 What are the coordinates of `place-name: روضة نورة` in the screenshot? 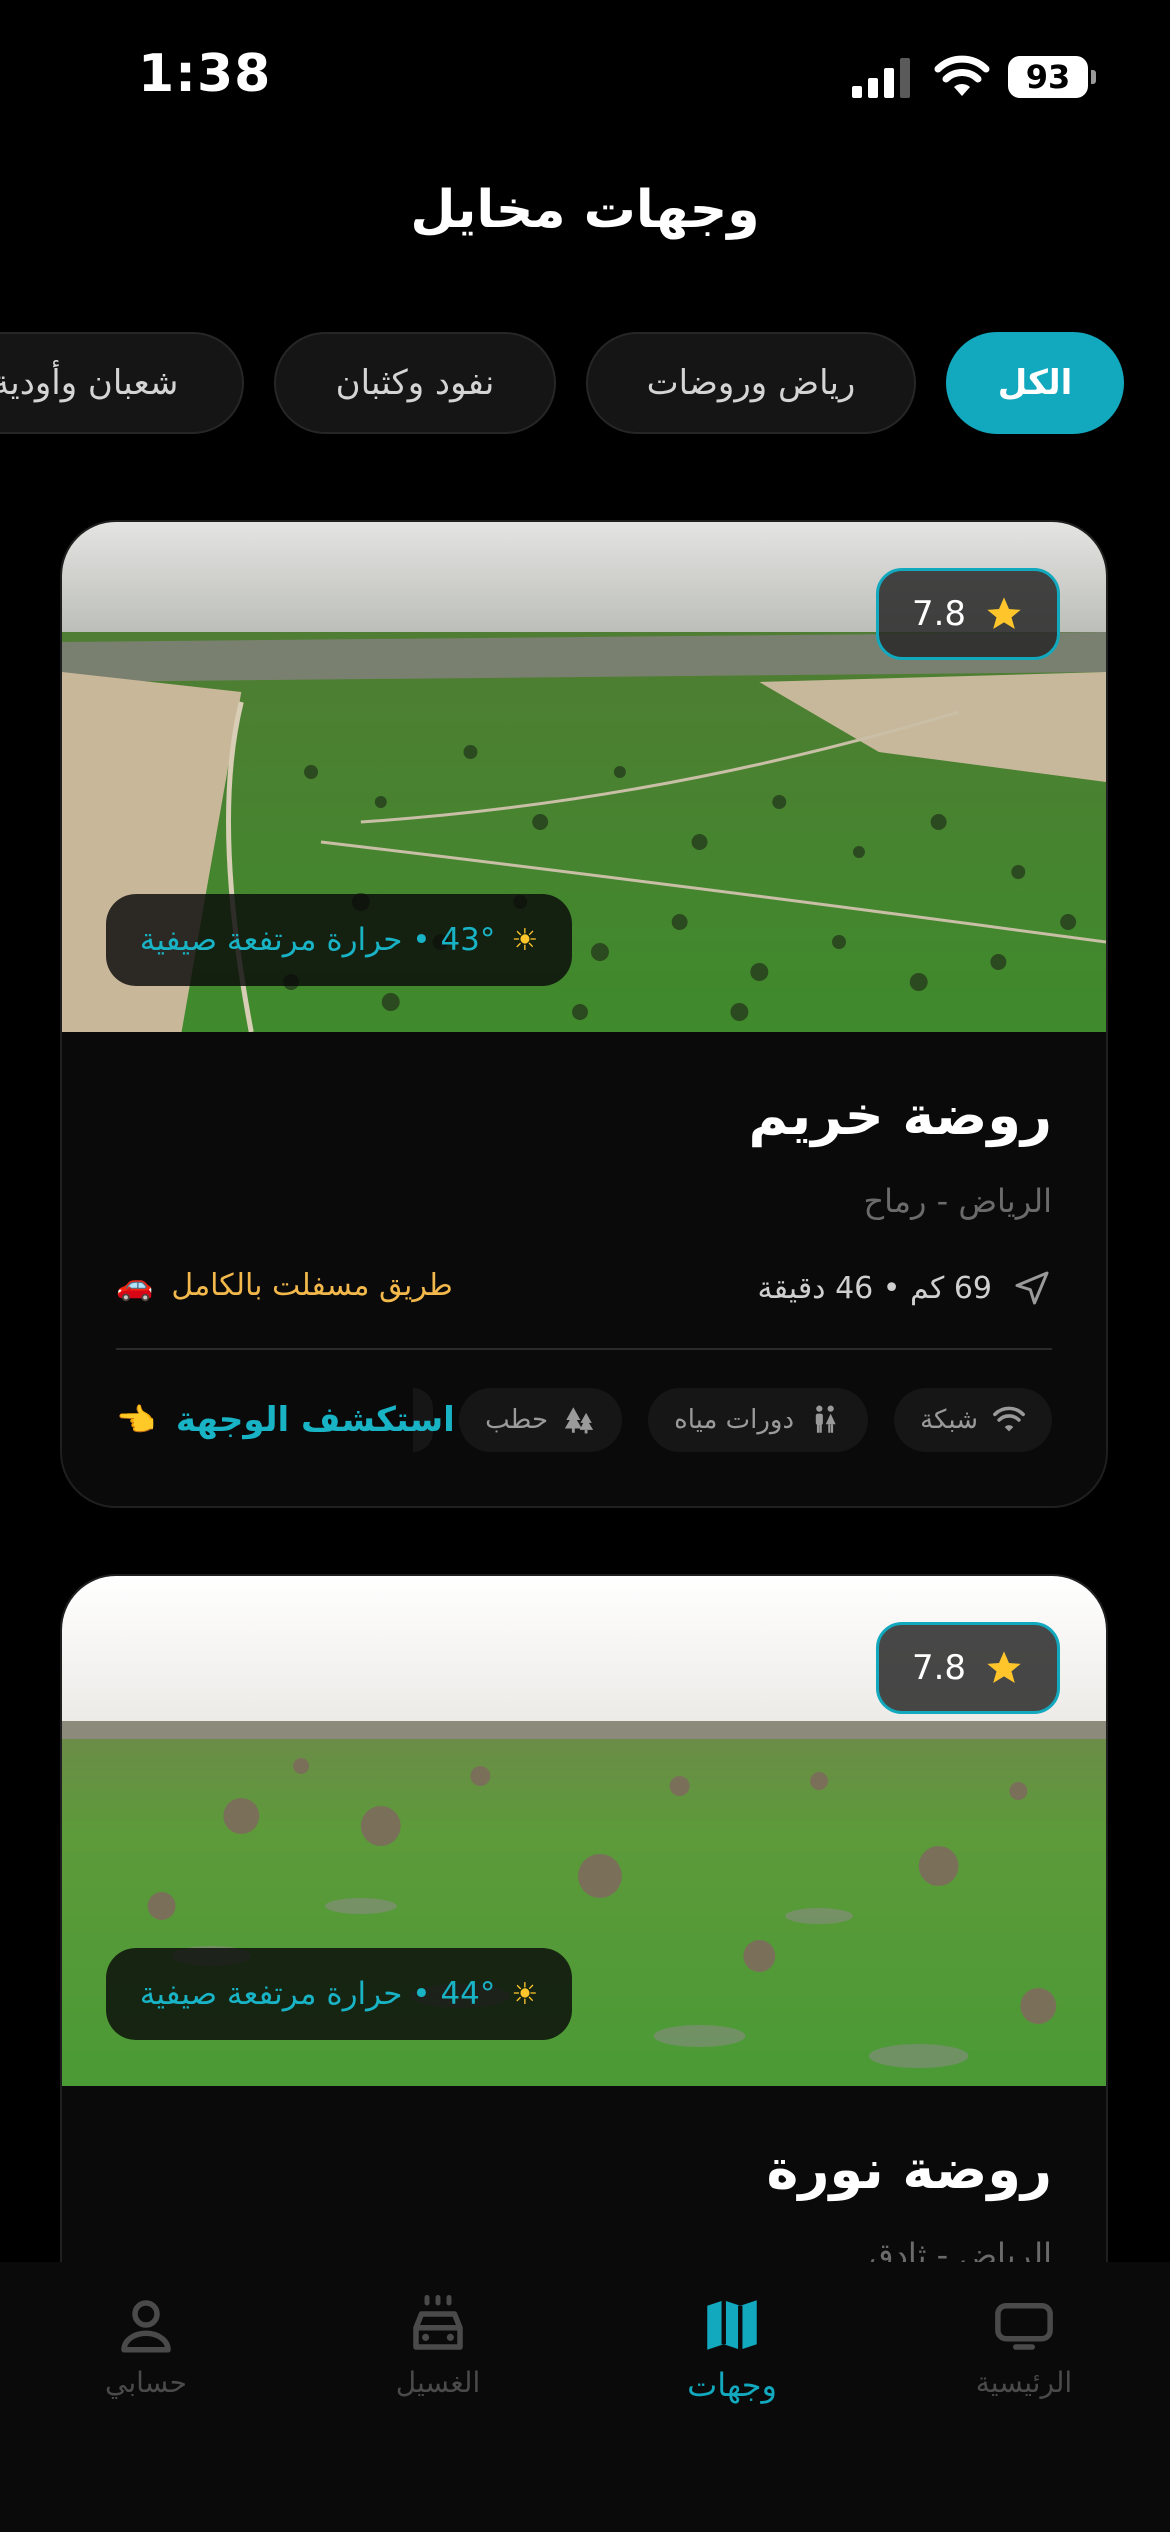 It's located at (909, 2169).